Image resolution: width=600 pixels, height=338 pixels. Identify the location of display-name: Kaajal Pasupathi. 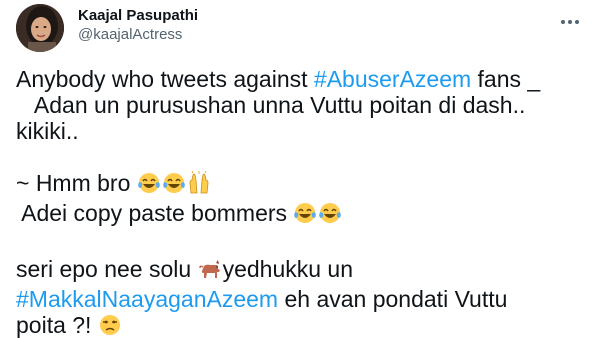
(138, 16).